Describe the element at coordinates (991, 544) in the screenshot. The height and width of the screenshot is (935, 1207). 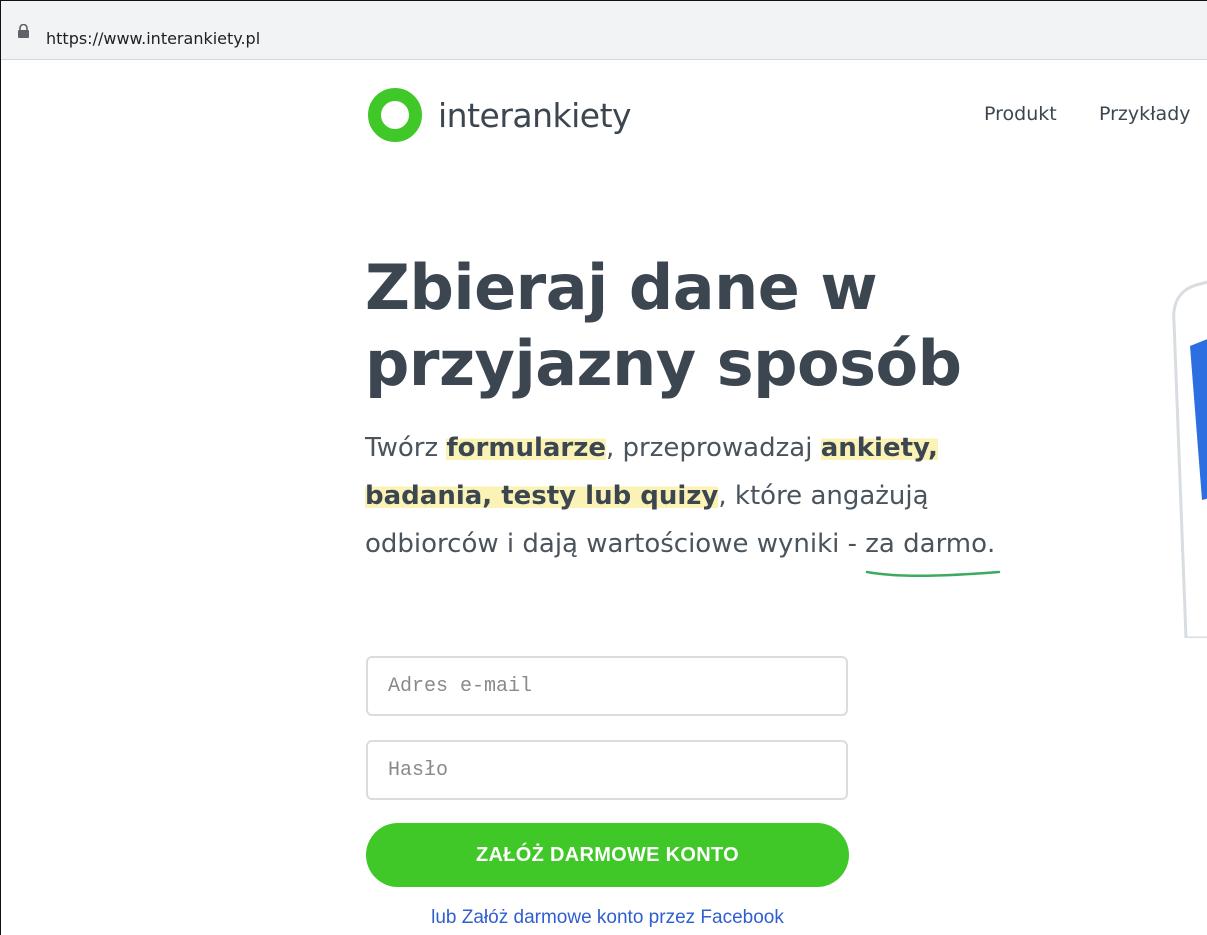
I see `lead-end: .` at that location.